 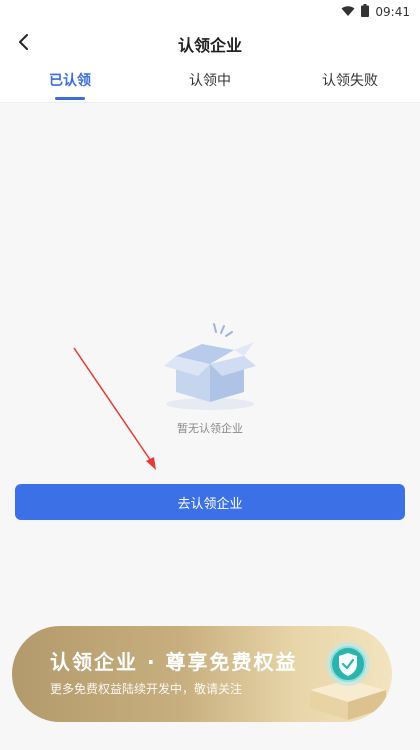 I want to click on claim-company-button: 去认领企业, so click(x=210, y=502).